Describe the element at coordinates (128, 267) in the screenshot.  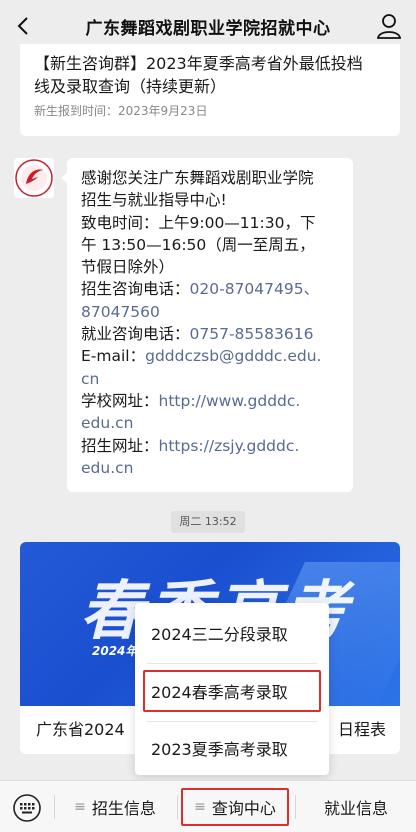
I see `msg-line: 节假日除外）` at that location.